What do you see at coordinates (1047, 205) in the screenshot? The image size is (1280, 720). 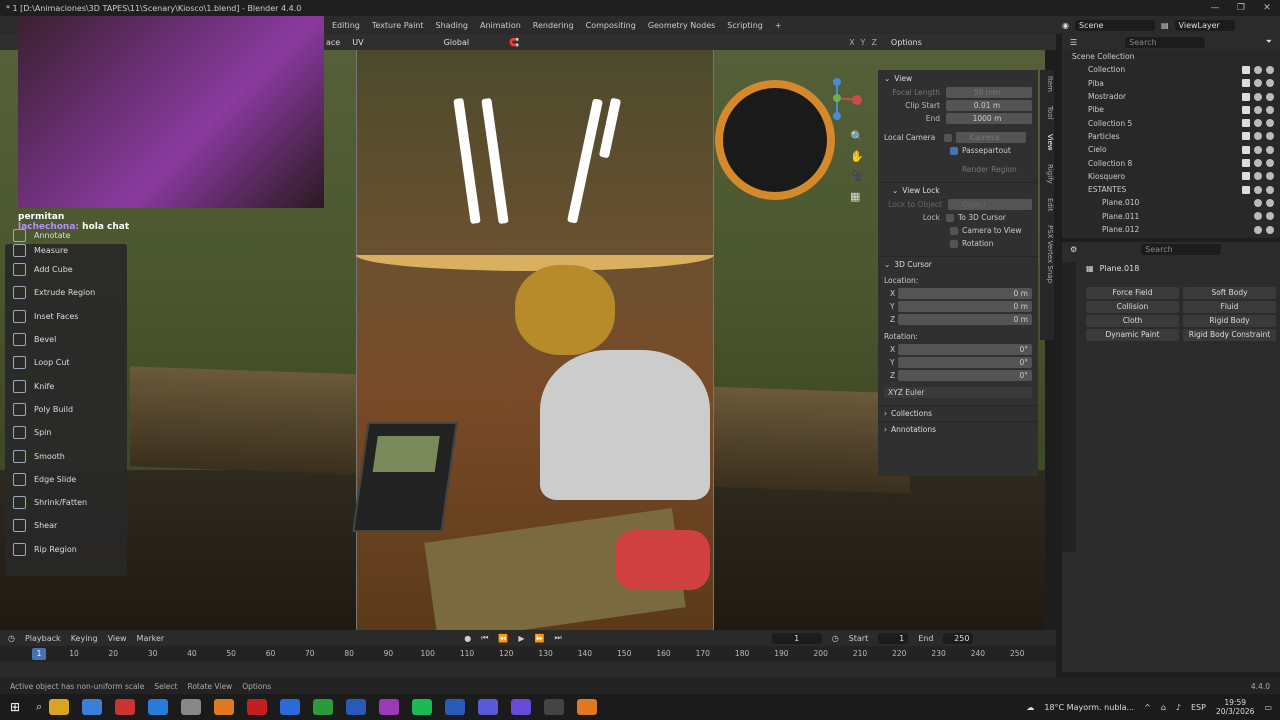 I see `tab-edit: Edit` at bounding box center [1047, 205].